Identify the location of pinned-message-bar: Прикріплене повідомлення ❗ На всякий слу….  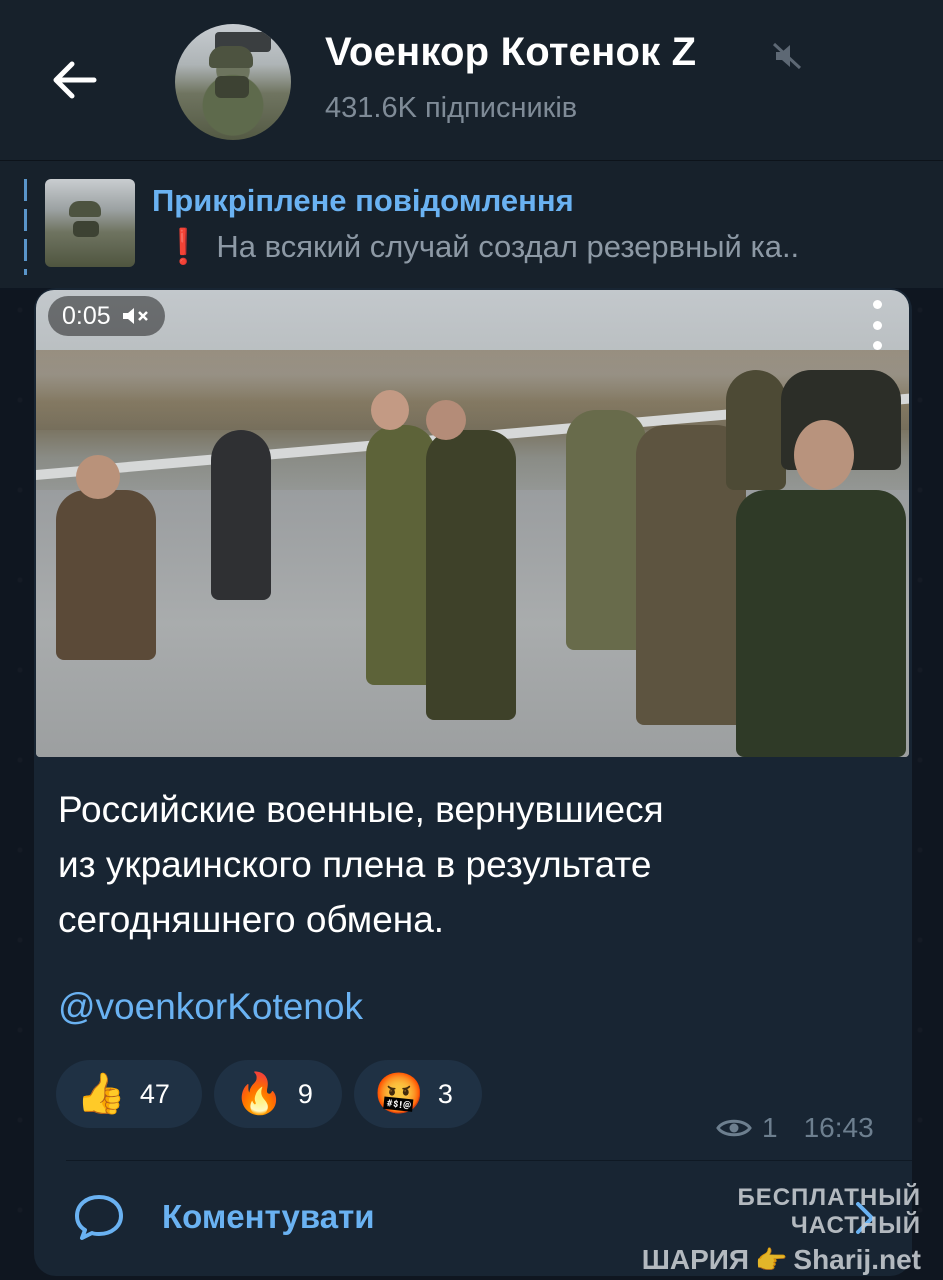
(471, 224).